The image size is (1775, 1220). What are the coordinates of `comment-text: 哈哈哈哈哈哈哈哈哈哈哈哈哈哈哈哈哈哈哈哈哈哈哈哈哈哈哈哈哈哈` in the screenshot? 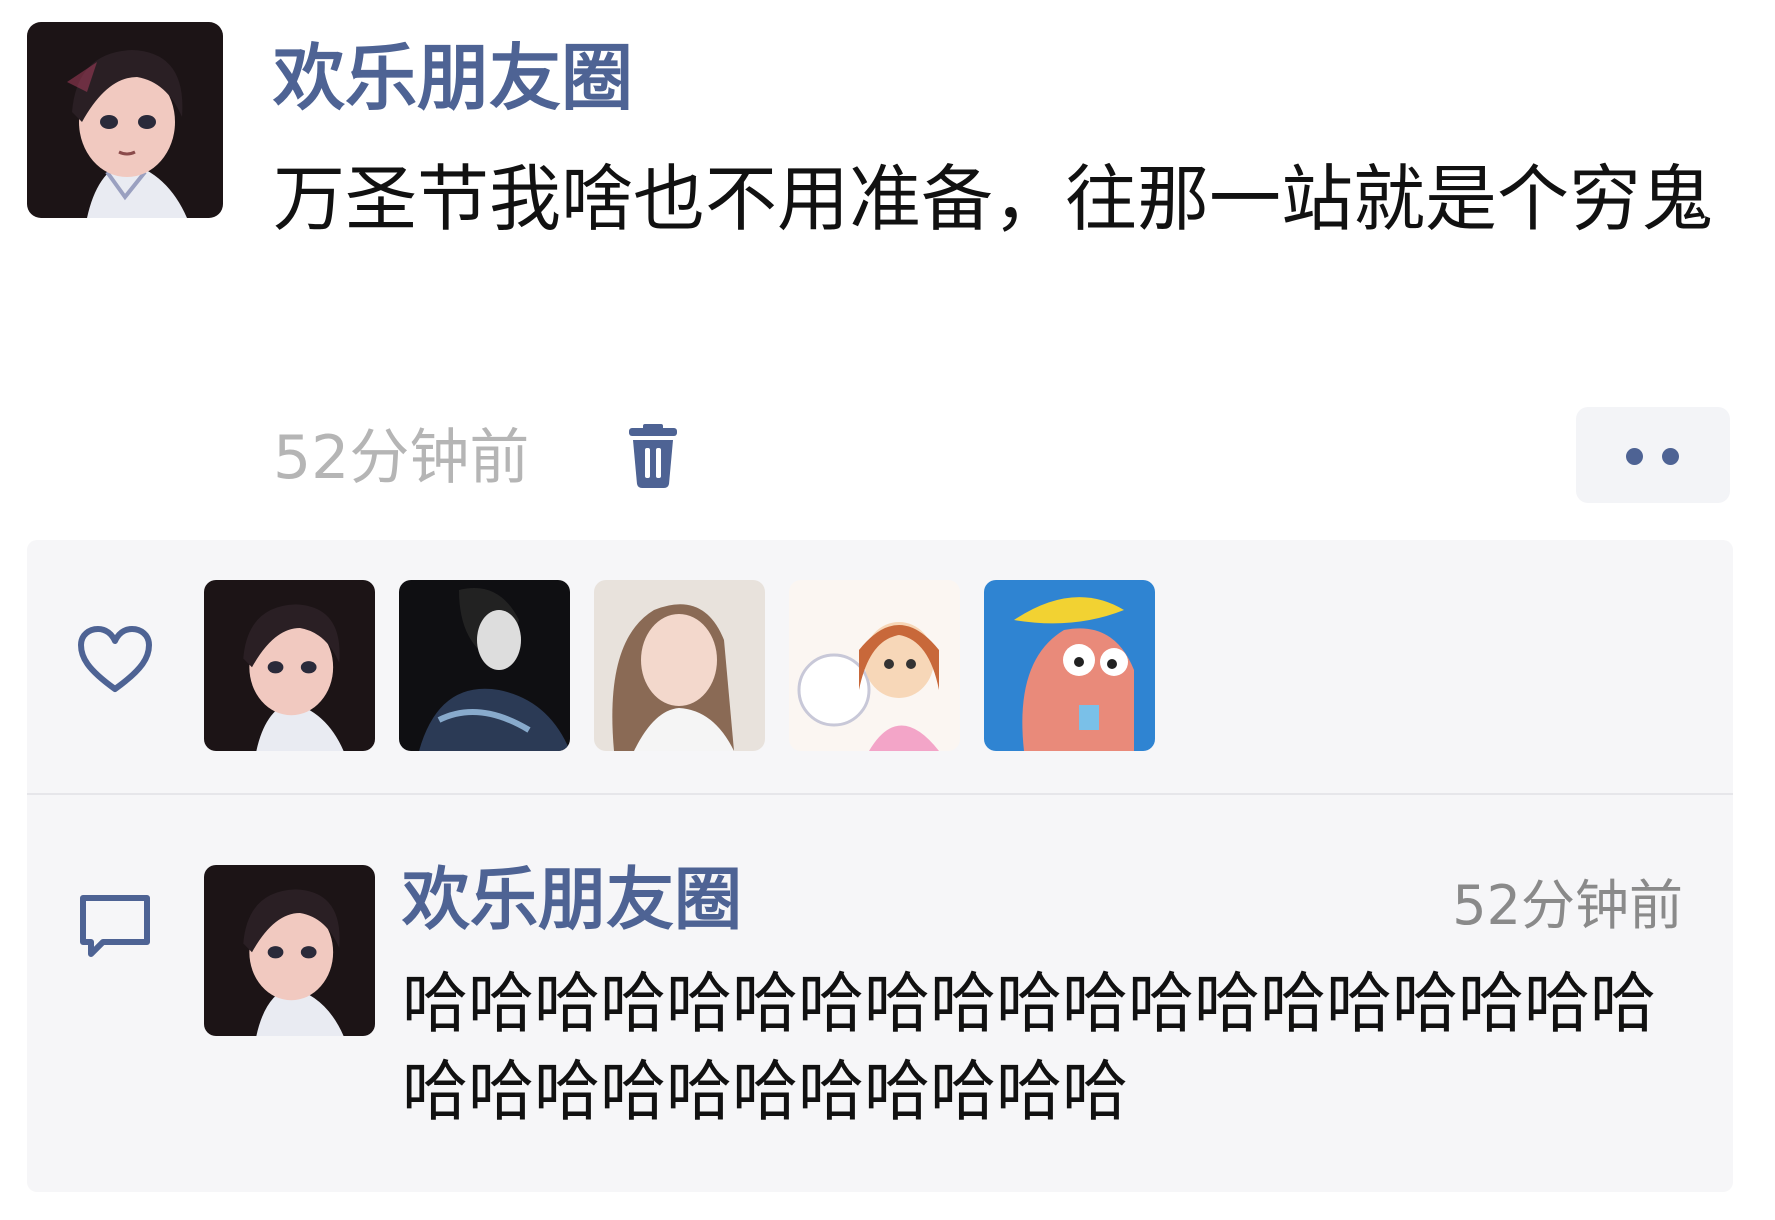 It's located at (1047, 1048).